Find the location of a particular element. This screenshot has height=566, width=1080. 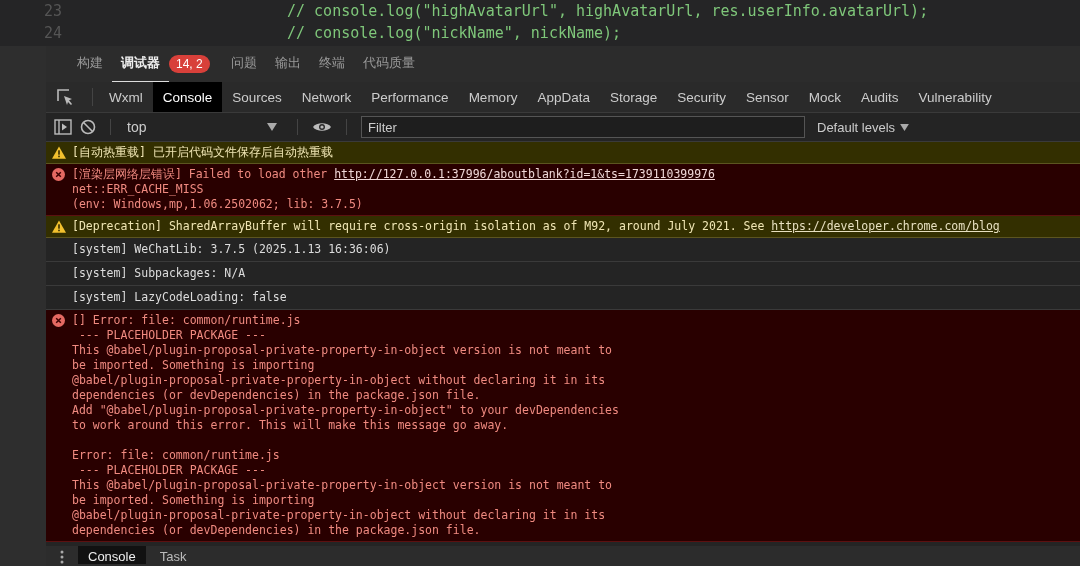

message-text: [] Error: file: common/runtime.js is located at coordinates (187, 320).